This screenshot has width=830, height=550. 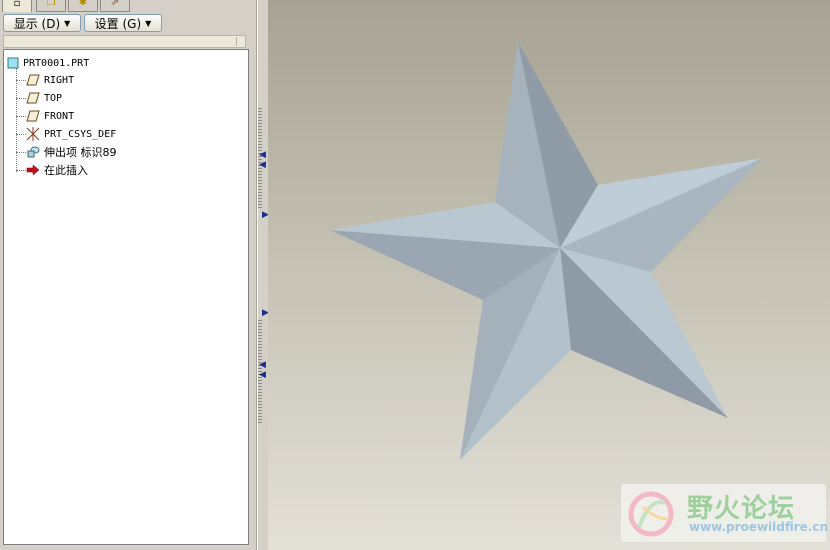 I want to click on settings-dropdown-button: 设置 (G) ▼, so click(x=123, y=23).